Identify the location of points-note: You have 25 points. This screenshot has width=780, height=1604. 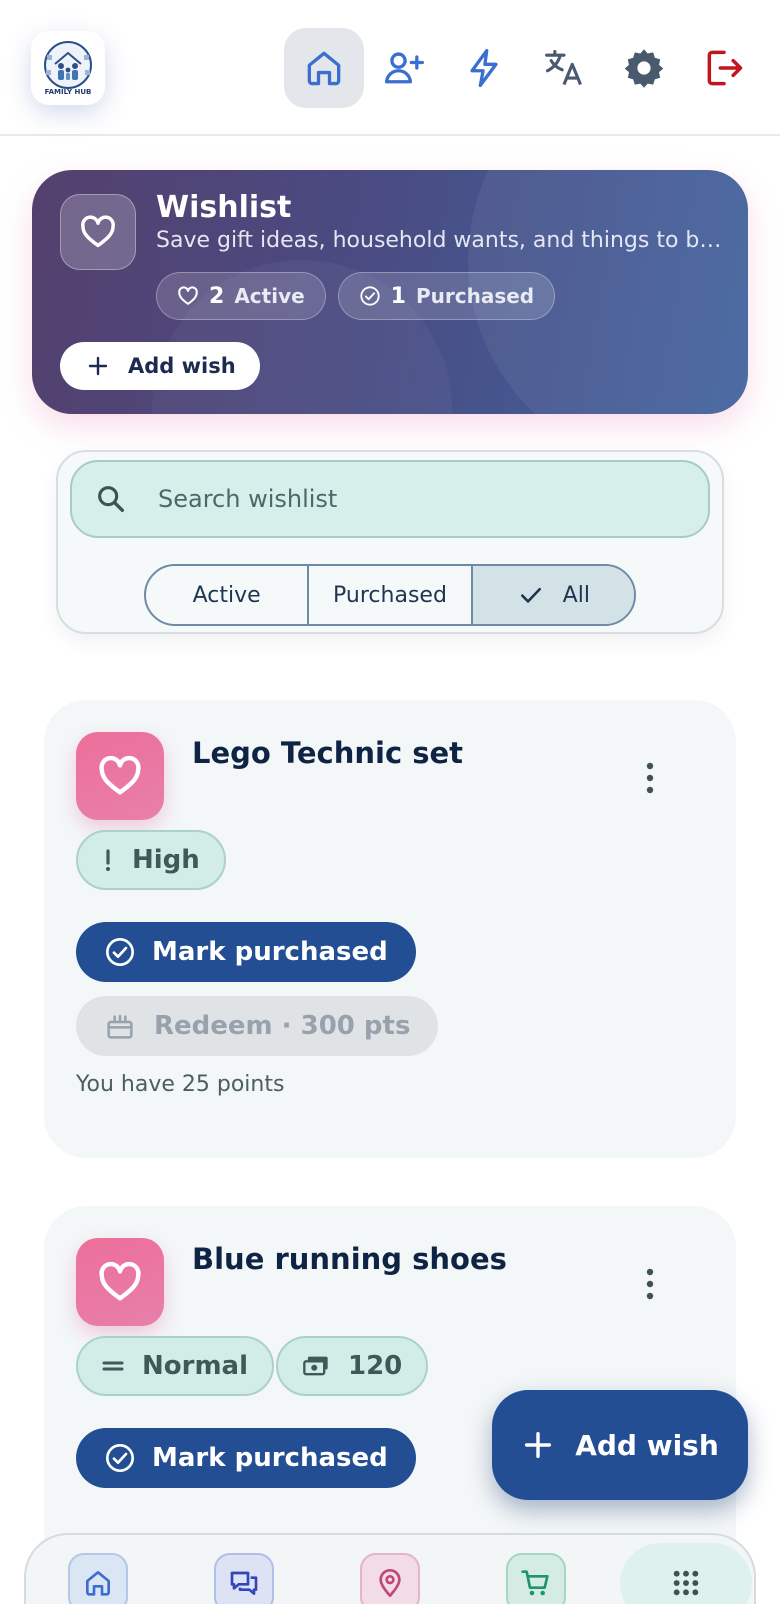
(180, 1084).